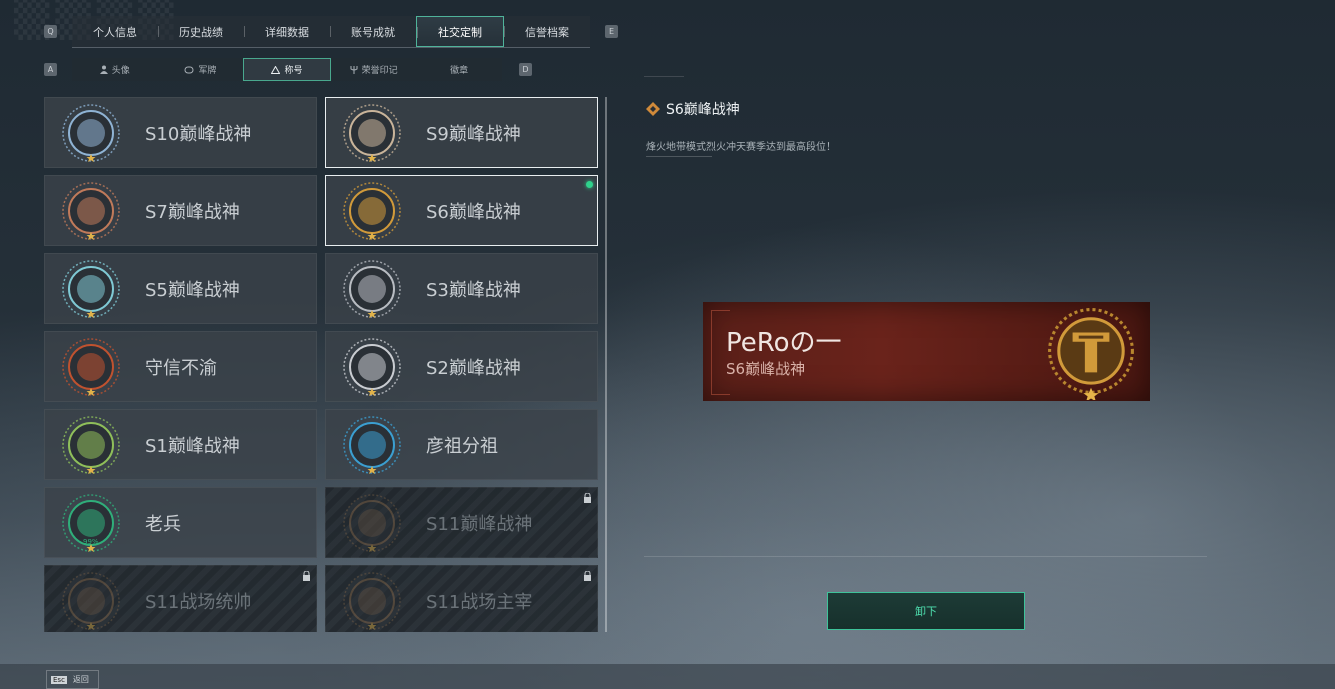  I want to click on globe-emblem, so click(372, 289).